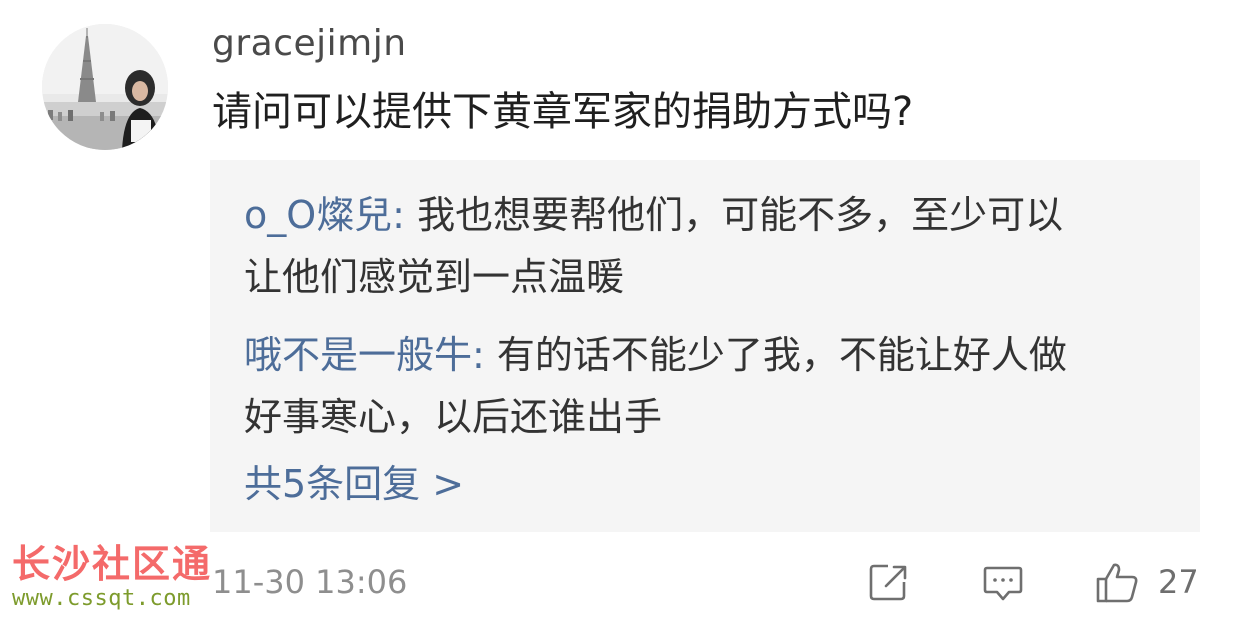 This screenshot has height=619, width=1242. Describe the element at coordinates (1146, 582) in the screenshot. I see `like-button: 27` at that location.